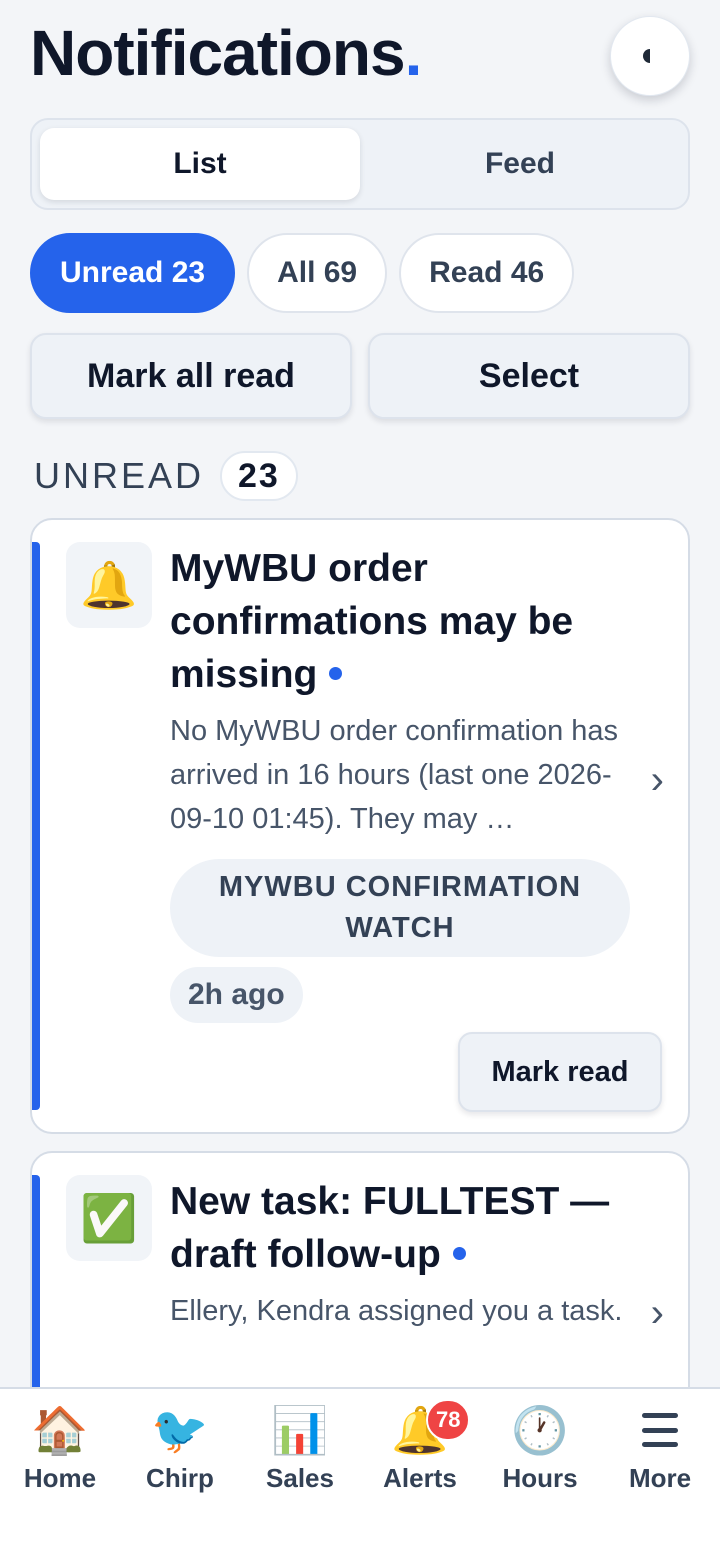 The width and height of the screenshot is (720, 1558). I want to click on nav-label: Hours, so click(540, 1478).